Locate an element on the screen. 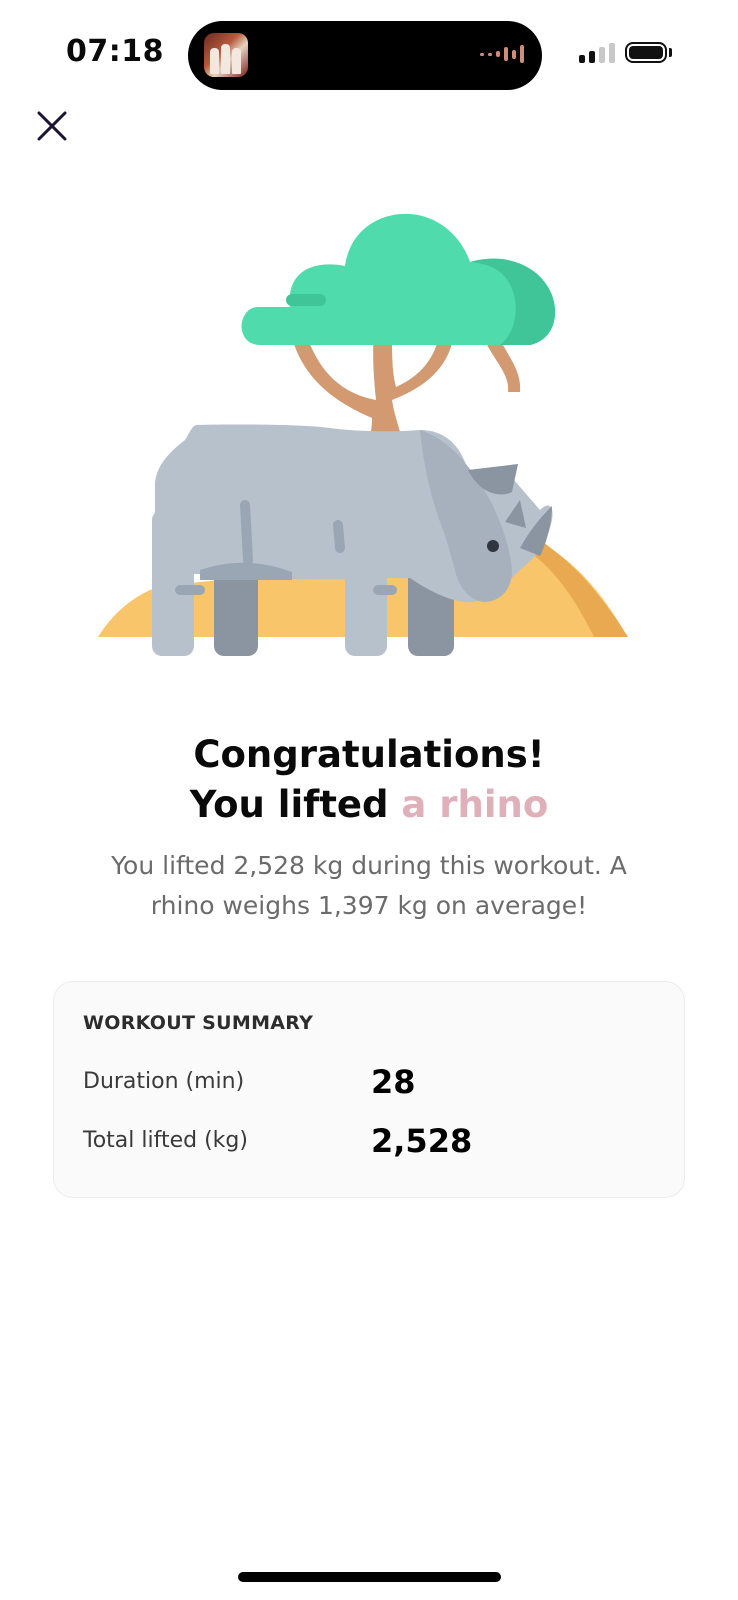 The image size is (738, 1600). congrats-subtitle: You lifted a rhino is located at coordinates (369, 805).